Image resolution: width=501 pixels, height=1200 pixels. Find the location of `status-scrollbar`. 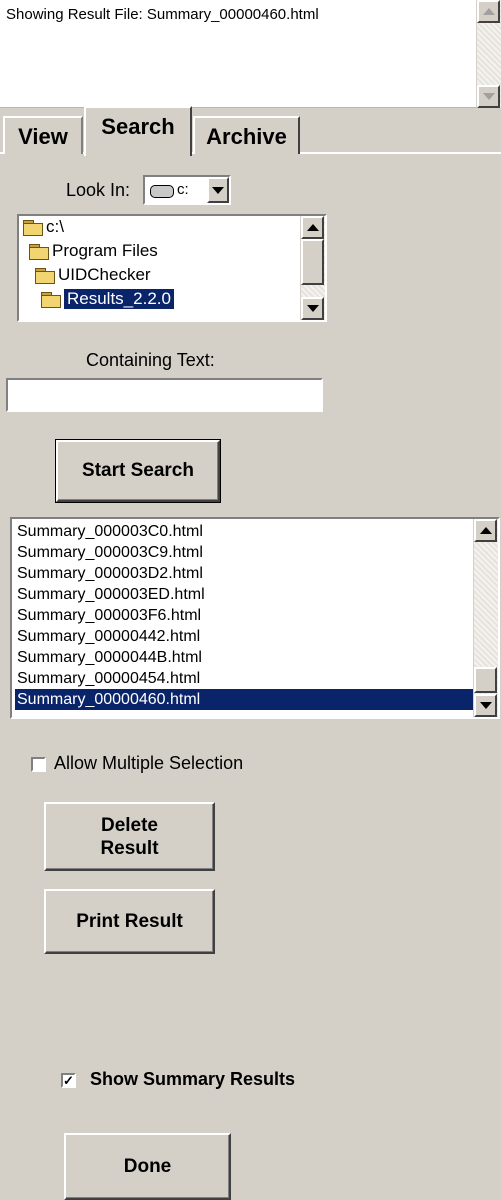

status-scrollbar is located at coordinates (488, 54).